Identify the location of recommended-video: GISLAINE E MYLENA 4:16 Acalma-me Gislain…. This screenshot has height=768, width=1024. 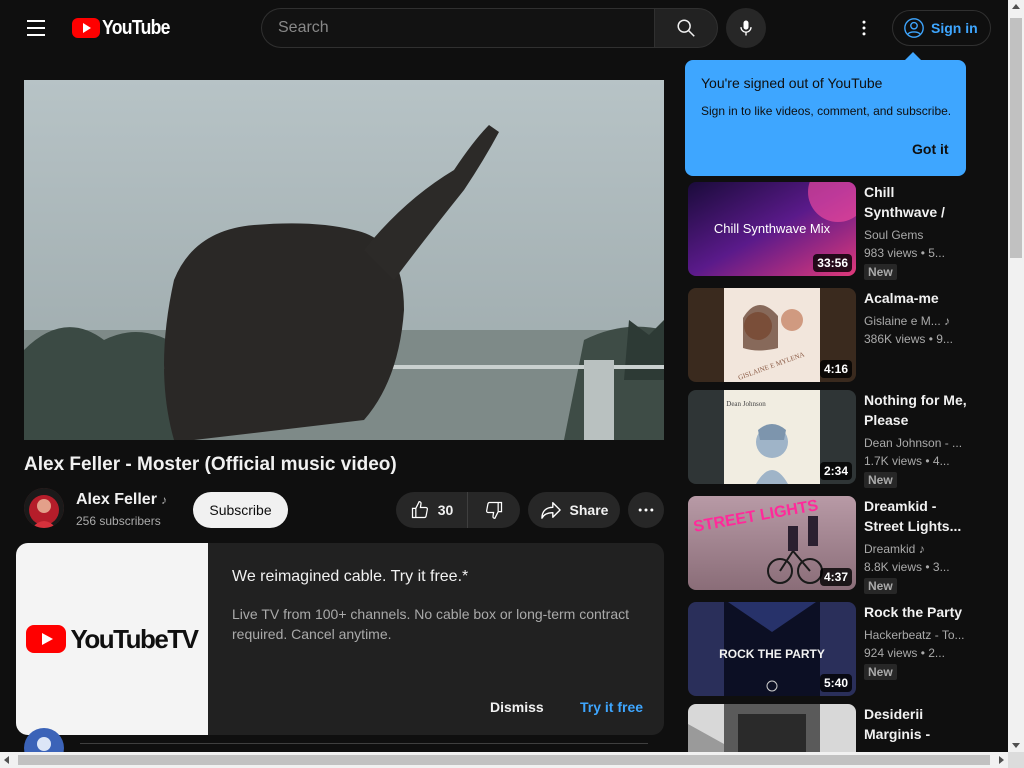
(843, 336).